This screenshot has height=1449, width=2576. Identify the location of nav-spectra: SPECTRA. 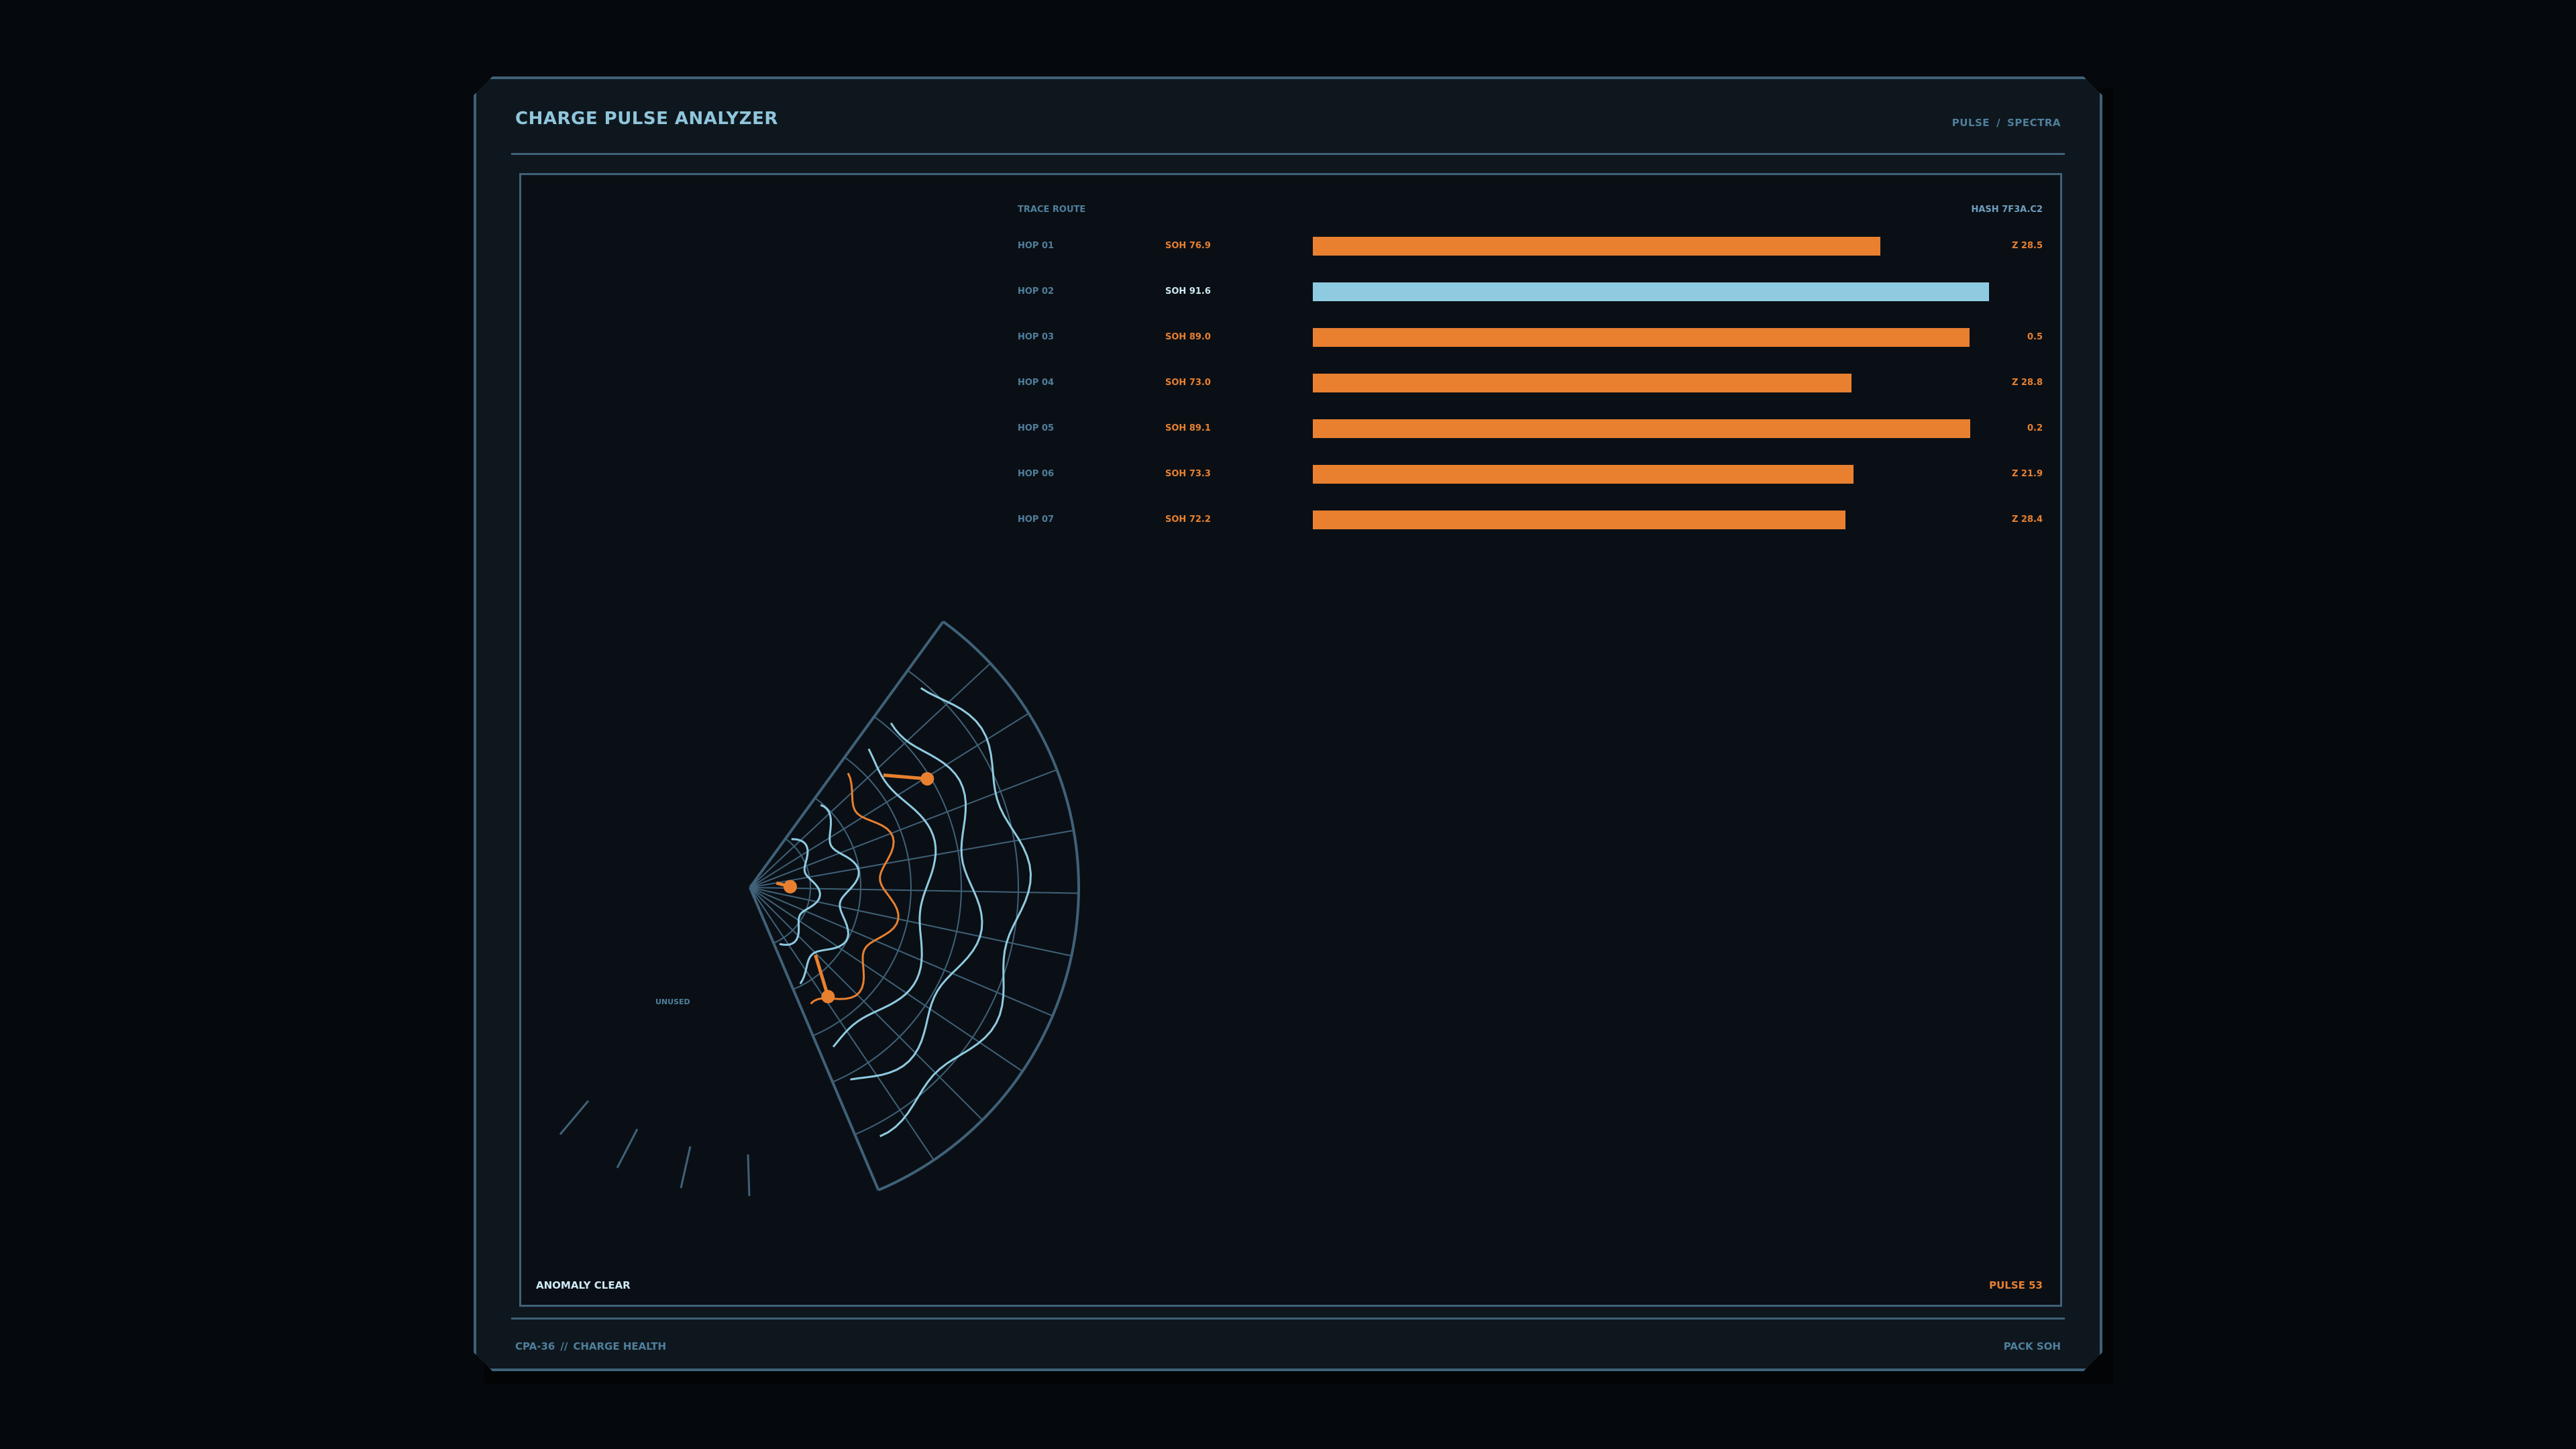
(2034, 123).